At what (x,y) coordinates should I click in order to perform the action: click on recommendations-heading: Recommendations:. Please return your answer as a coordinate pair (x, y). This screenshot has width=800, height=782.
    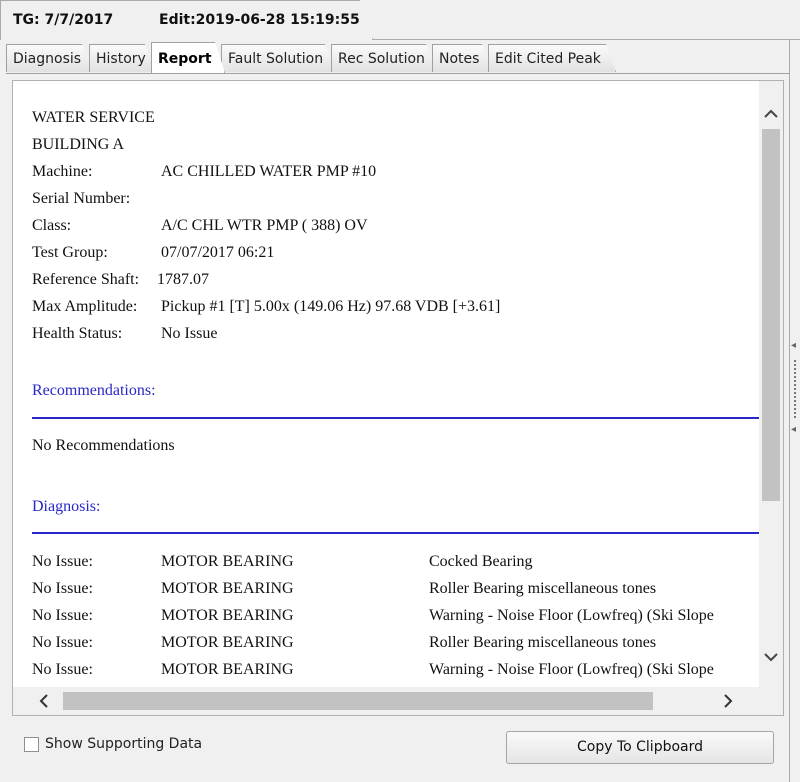
    Looking at the image, I should click on (94, 390).